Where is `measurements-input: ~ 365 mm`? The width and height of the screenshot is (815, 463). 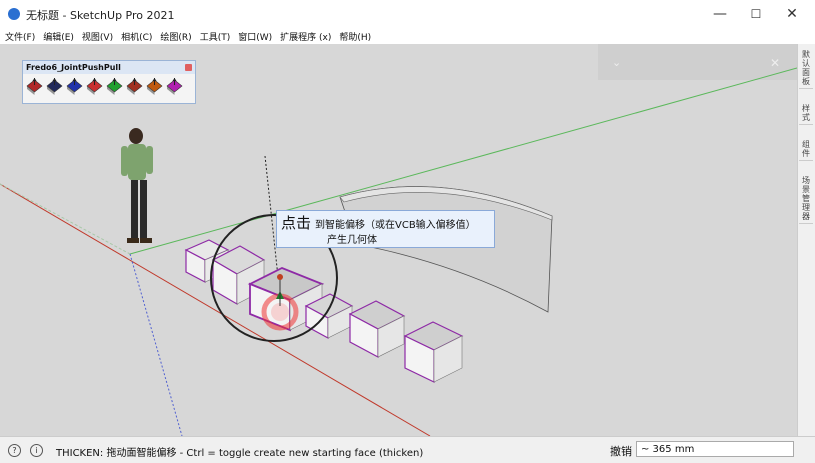
measurements-input: ~ 365 mm is located at coordinates (715, 449).